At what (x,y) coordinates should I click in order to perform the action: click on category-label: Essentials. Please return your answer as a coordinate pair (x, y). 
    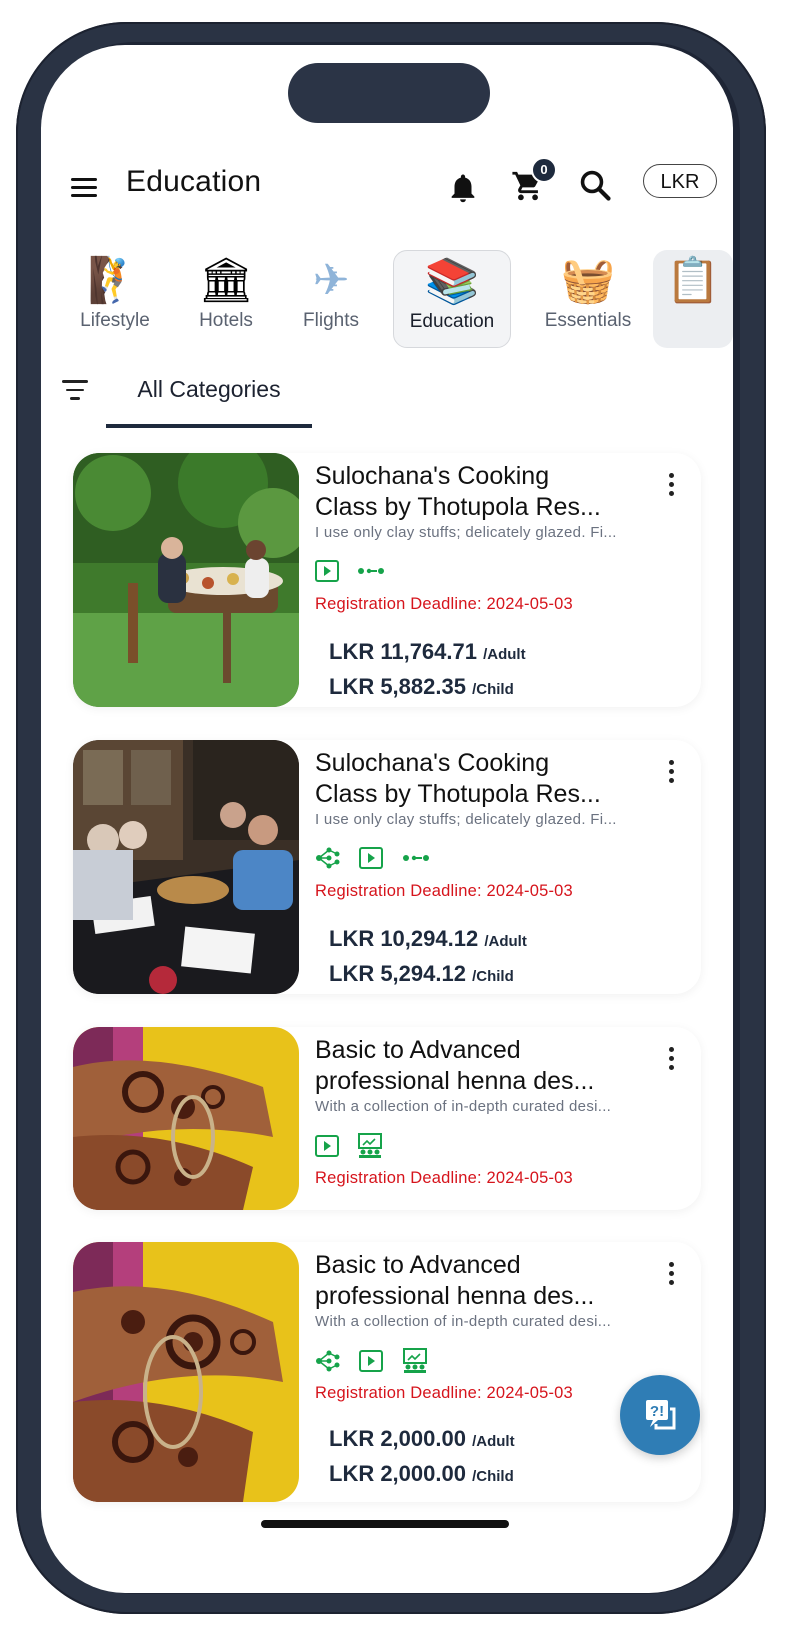
    Looking at the image, I should click on (588, 320).